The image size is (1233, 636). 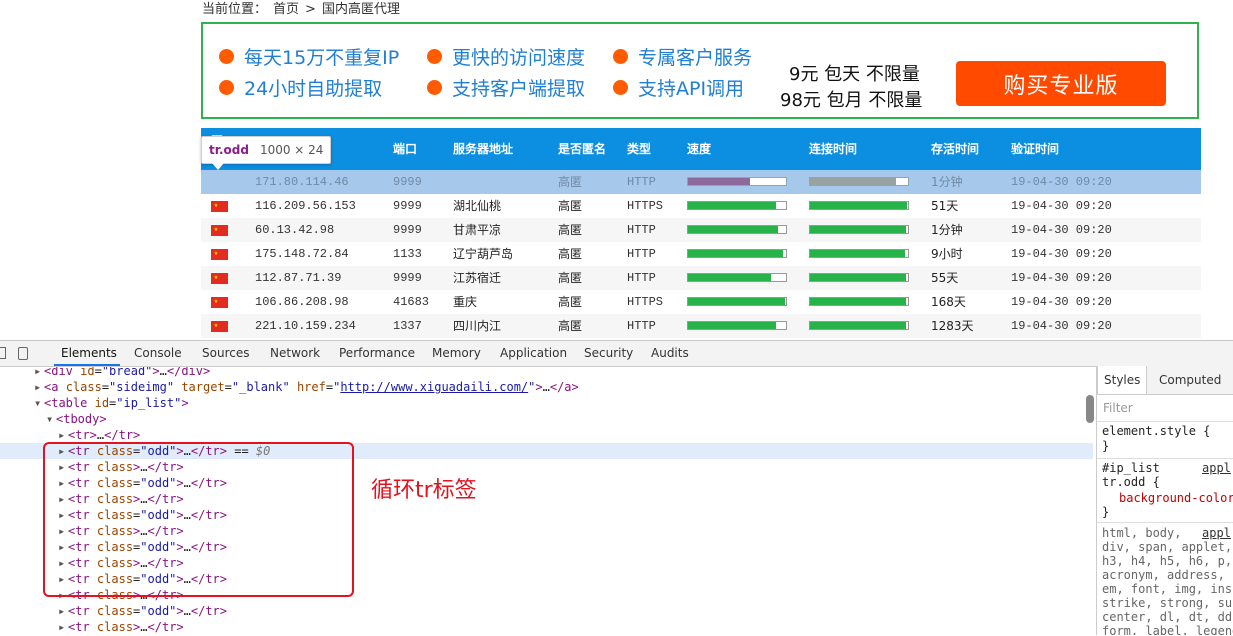 What do you see at coordinates (945, 278) in the screenshot?
I see `cell-alive: 55天` at bounding box center [945, 278].